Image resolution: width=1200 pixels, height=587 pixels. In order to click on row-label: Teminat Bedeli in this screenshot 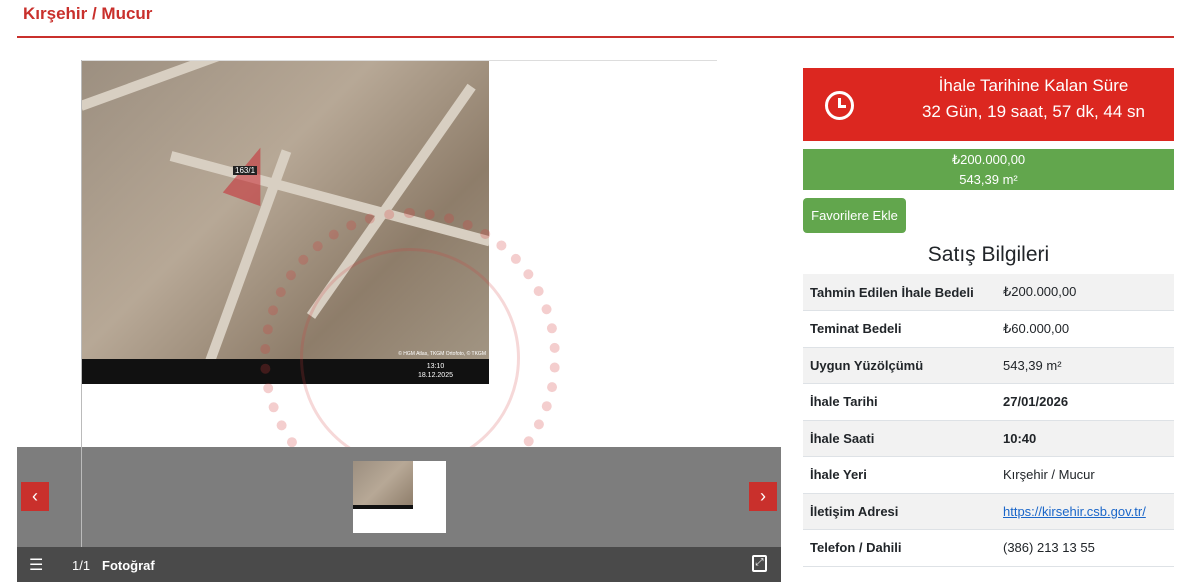, I will do `click(899, 329)`.